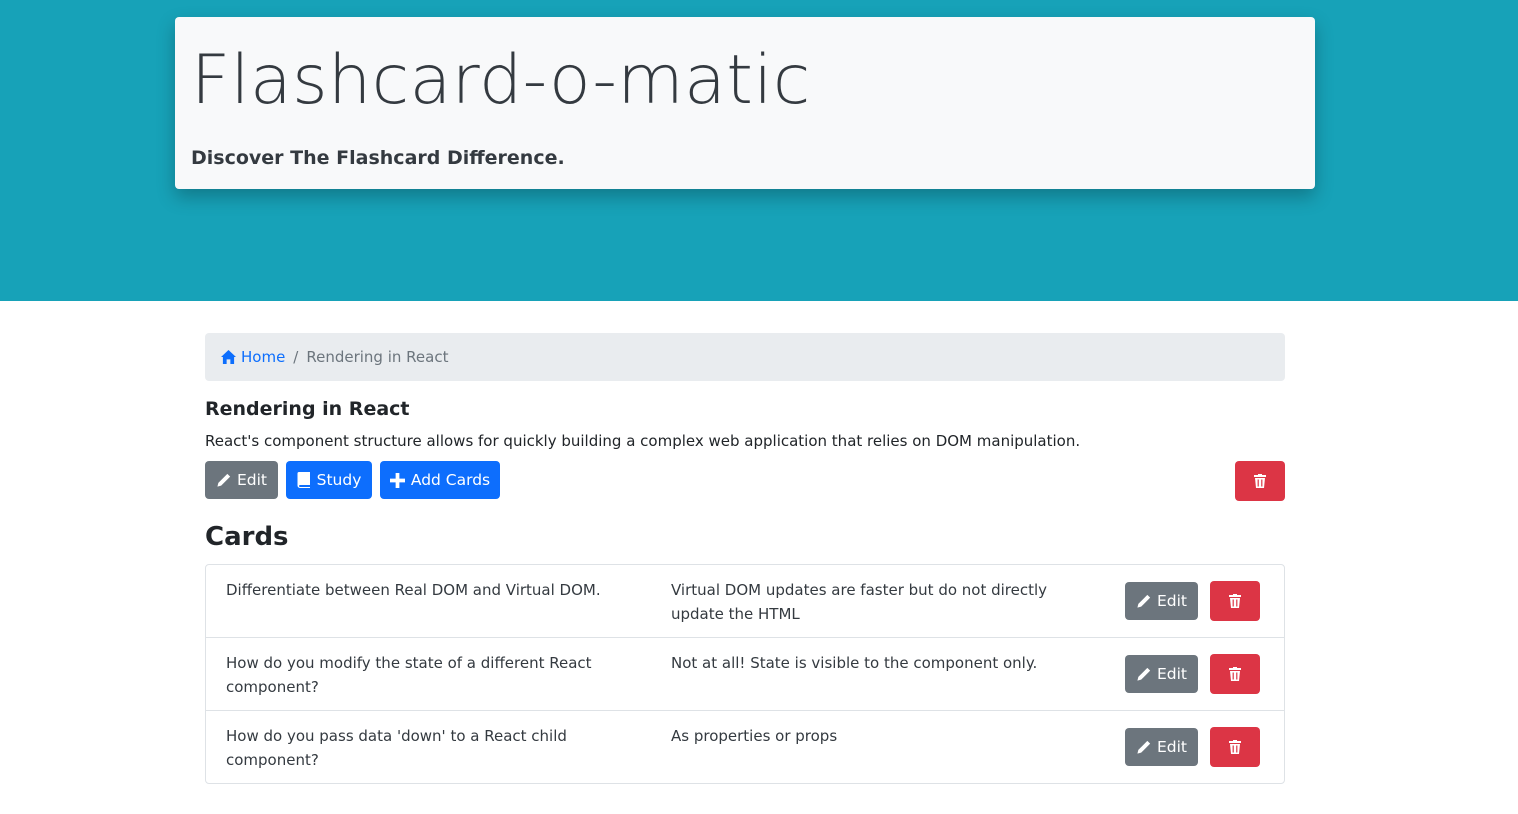 This screenshot has width=1518, height=814. Describe the element at coordinates (450, 480) in the screenshot. I see `add-cards-label: Add Cards` at that location.